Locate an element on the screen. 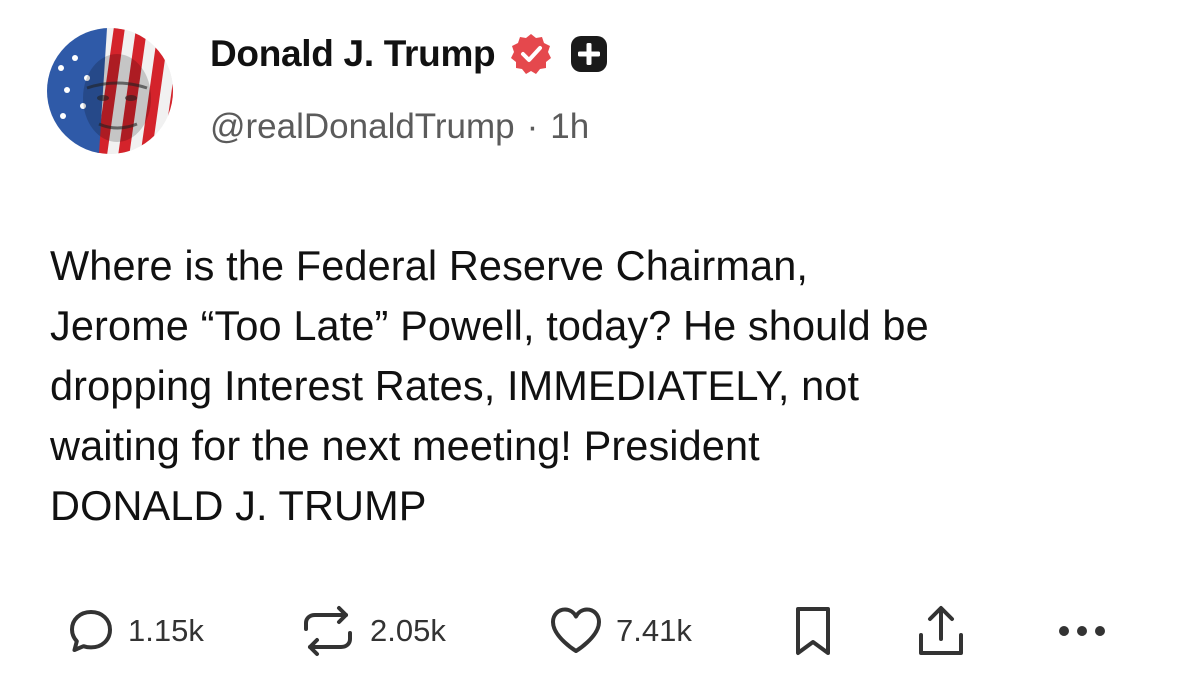 The width and height of the screenshot is (1179, 685). verified-badge-icon is located at coordinates (531, 54).